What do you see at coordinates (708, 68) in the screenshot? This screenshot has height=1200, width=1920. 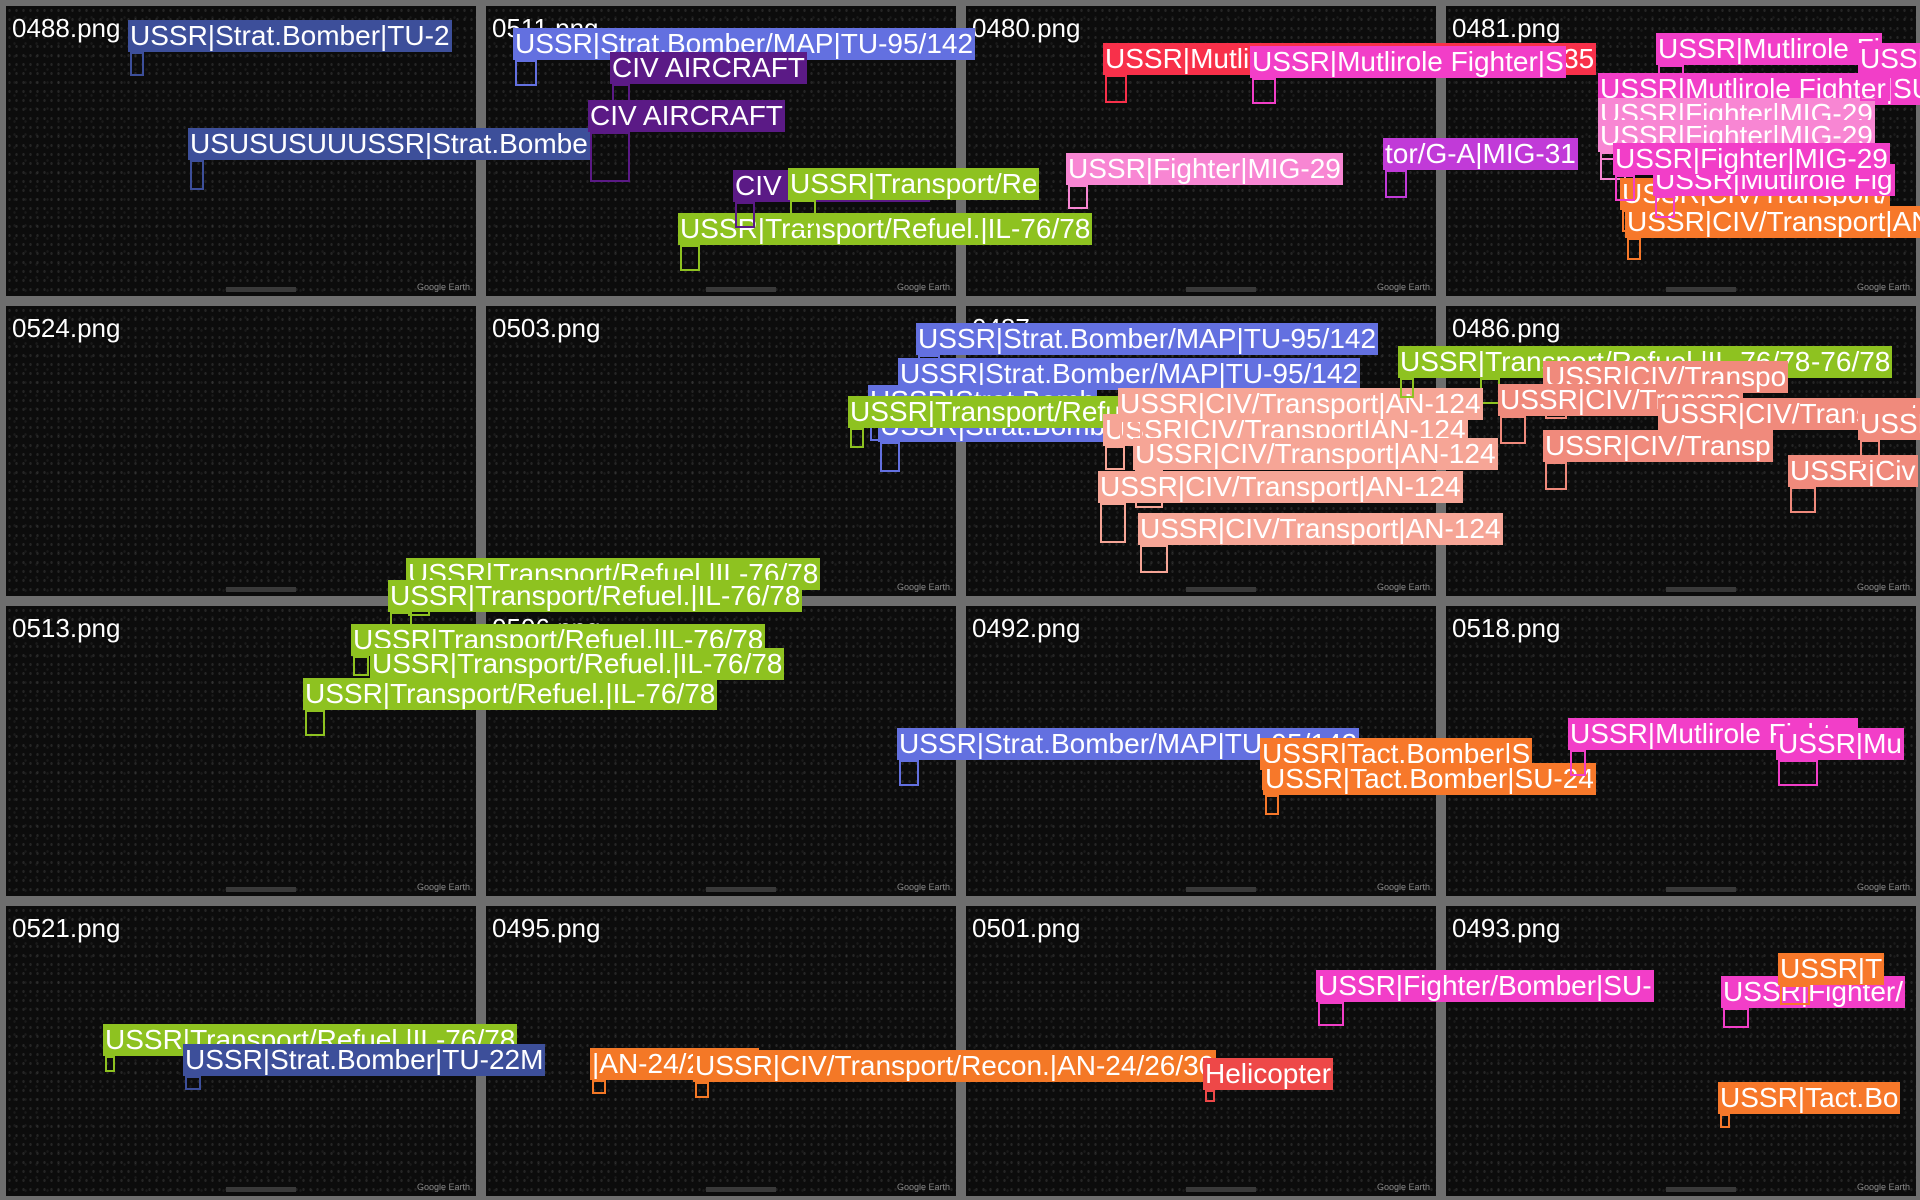 I see `detection-label: CIV AIRCRAFT` at bounding box center [708, 68].